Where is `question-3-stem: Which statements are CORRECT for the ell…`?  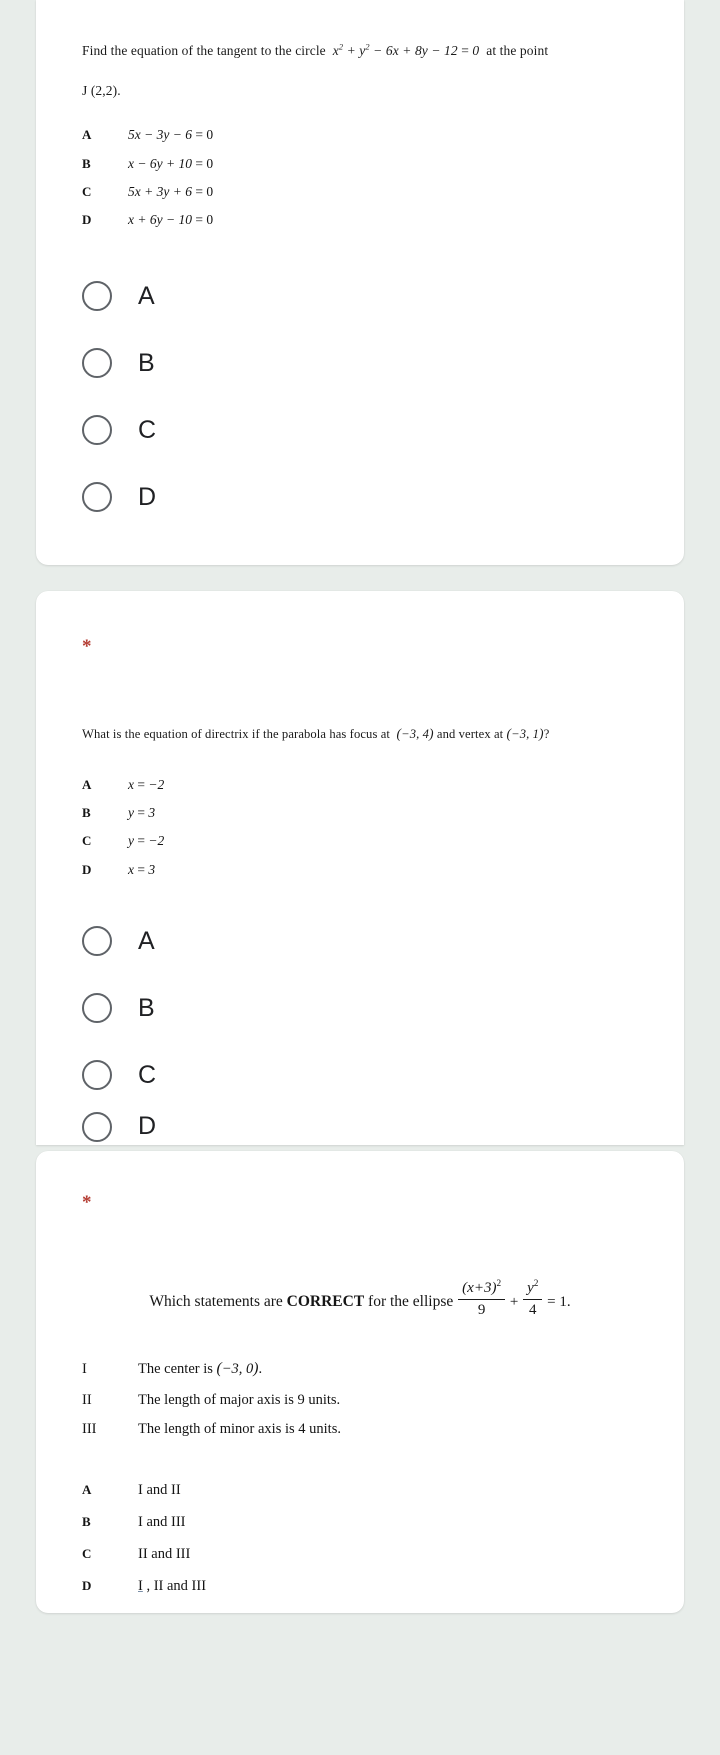
question-3-stem: Which statements are CORRECT for the ell… is located at coordinates (360, 1296).